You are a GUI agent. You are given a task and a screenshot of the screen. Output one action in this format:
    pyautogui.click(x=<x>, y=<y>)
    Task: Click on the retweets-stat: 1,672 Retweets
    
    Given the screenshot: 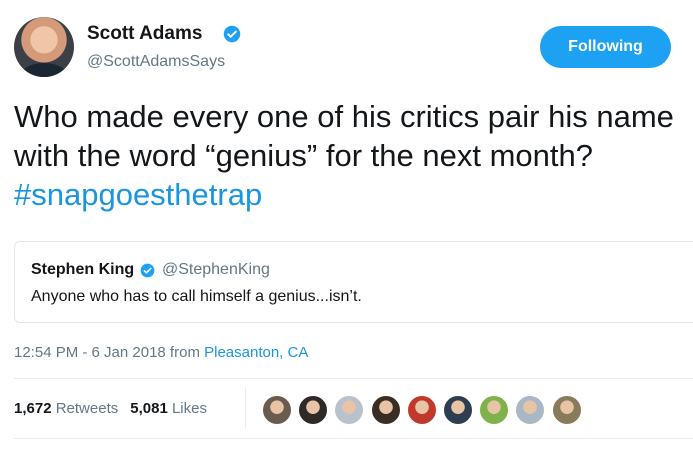 What is the action you would take?
    pyautogui.click(x=66, y=408)
    